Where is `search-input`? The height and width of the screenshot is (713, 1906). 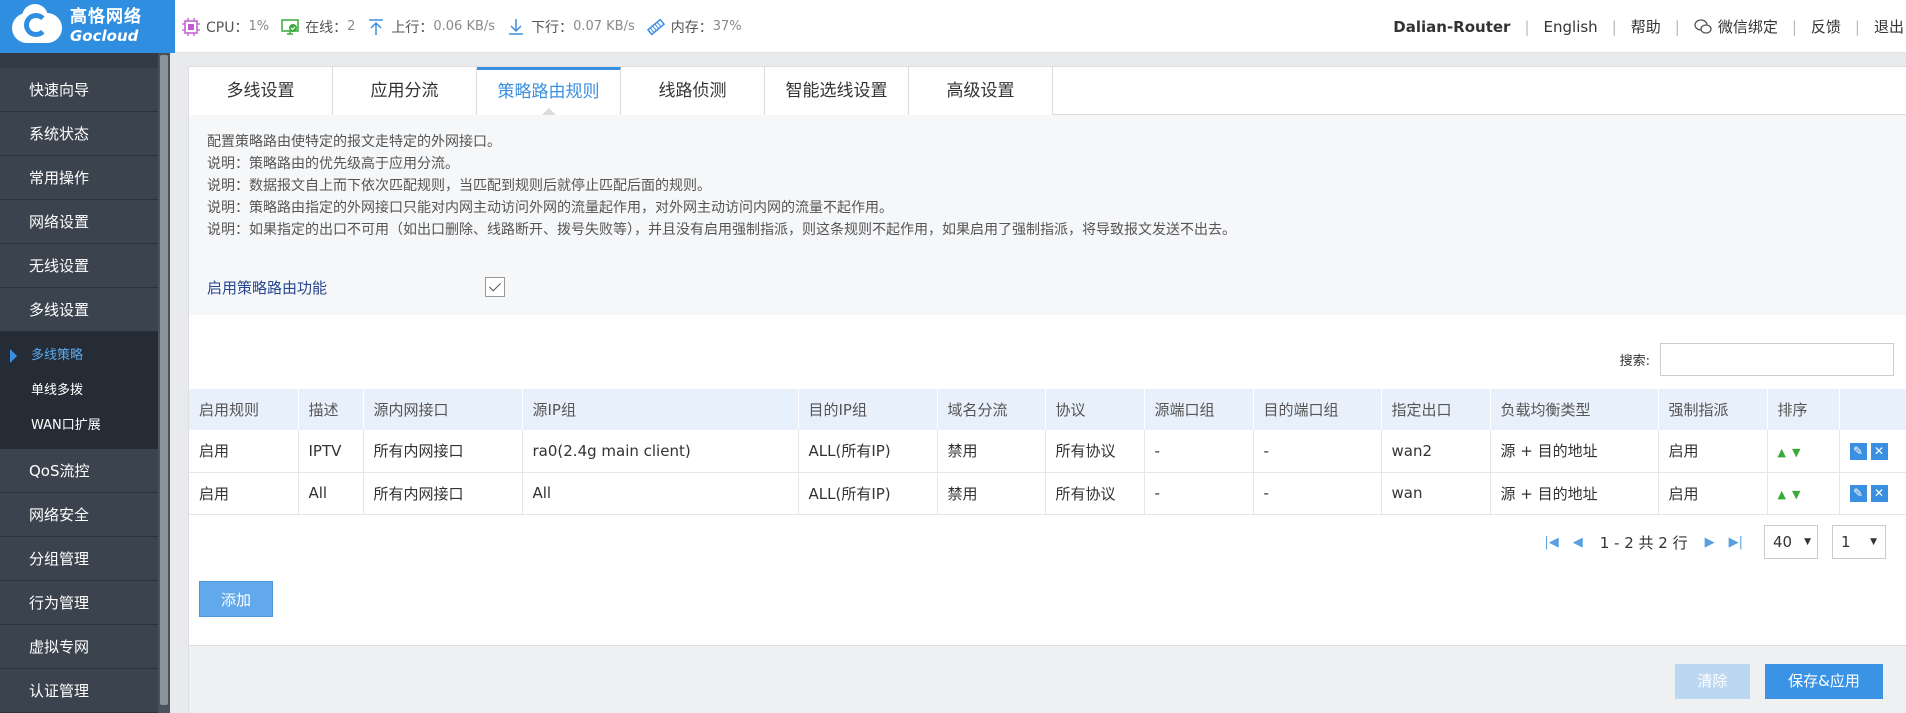
search-input is located at coordinates (1777, 359).